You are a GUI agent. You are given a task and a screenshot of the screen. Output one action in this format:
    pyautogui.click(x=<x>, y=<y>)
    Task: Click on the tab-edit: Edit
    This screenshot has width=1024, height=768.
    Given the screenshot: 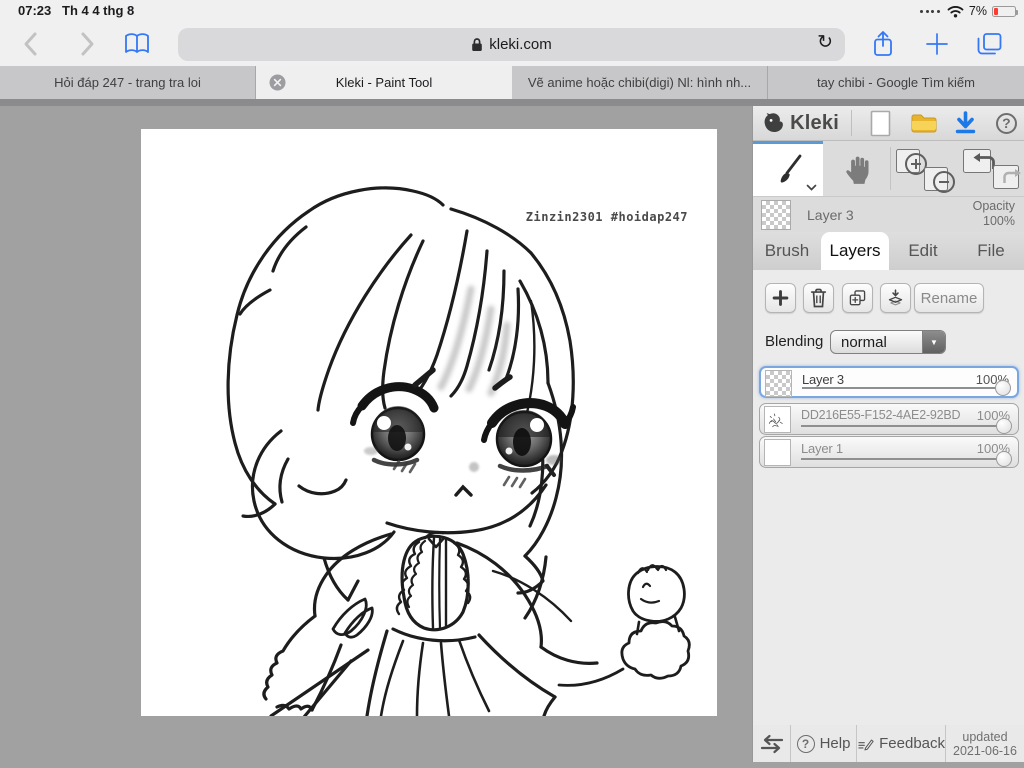 What is the action you would take?
    pyautogui.click(x=923, y=251)
    